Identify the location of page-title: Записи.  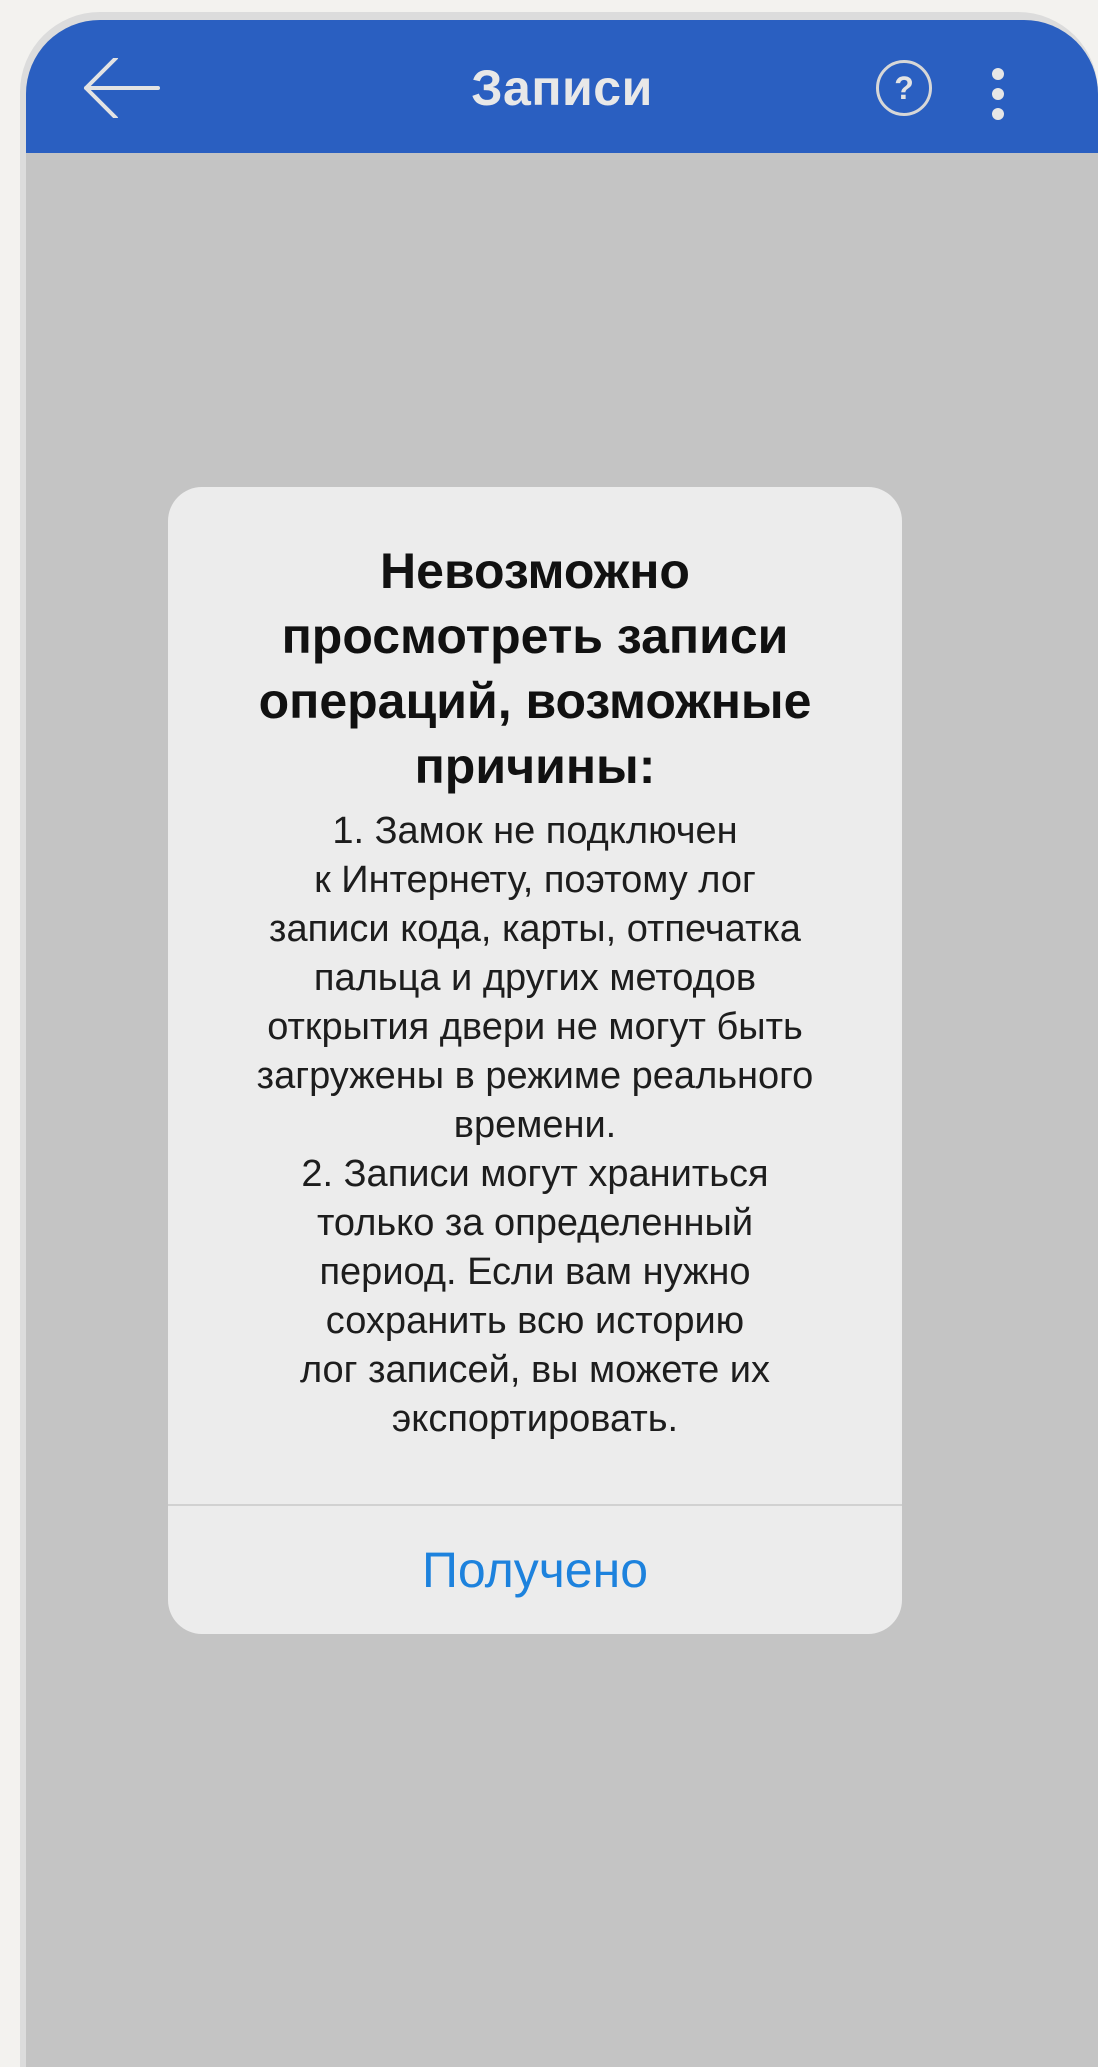
(562, 88).